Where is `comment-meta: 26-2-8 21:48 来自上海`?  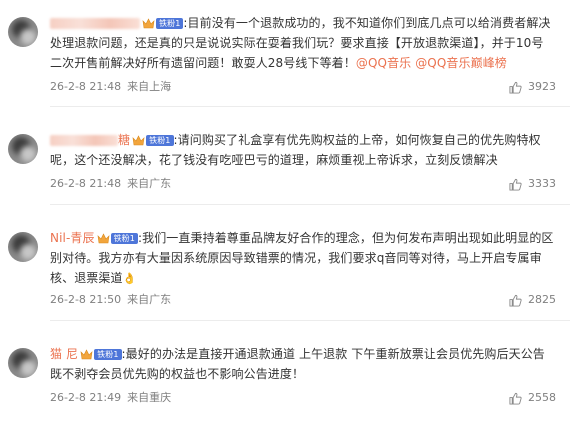 comment-meta: 26-2-8 21:48 来自上海 is located at coordinates (110, 87).